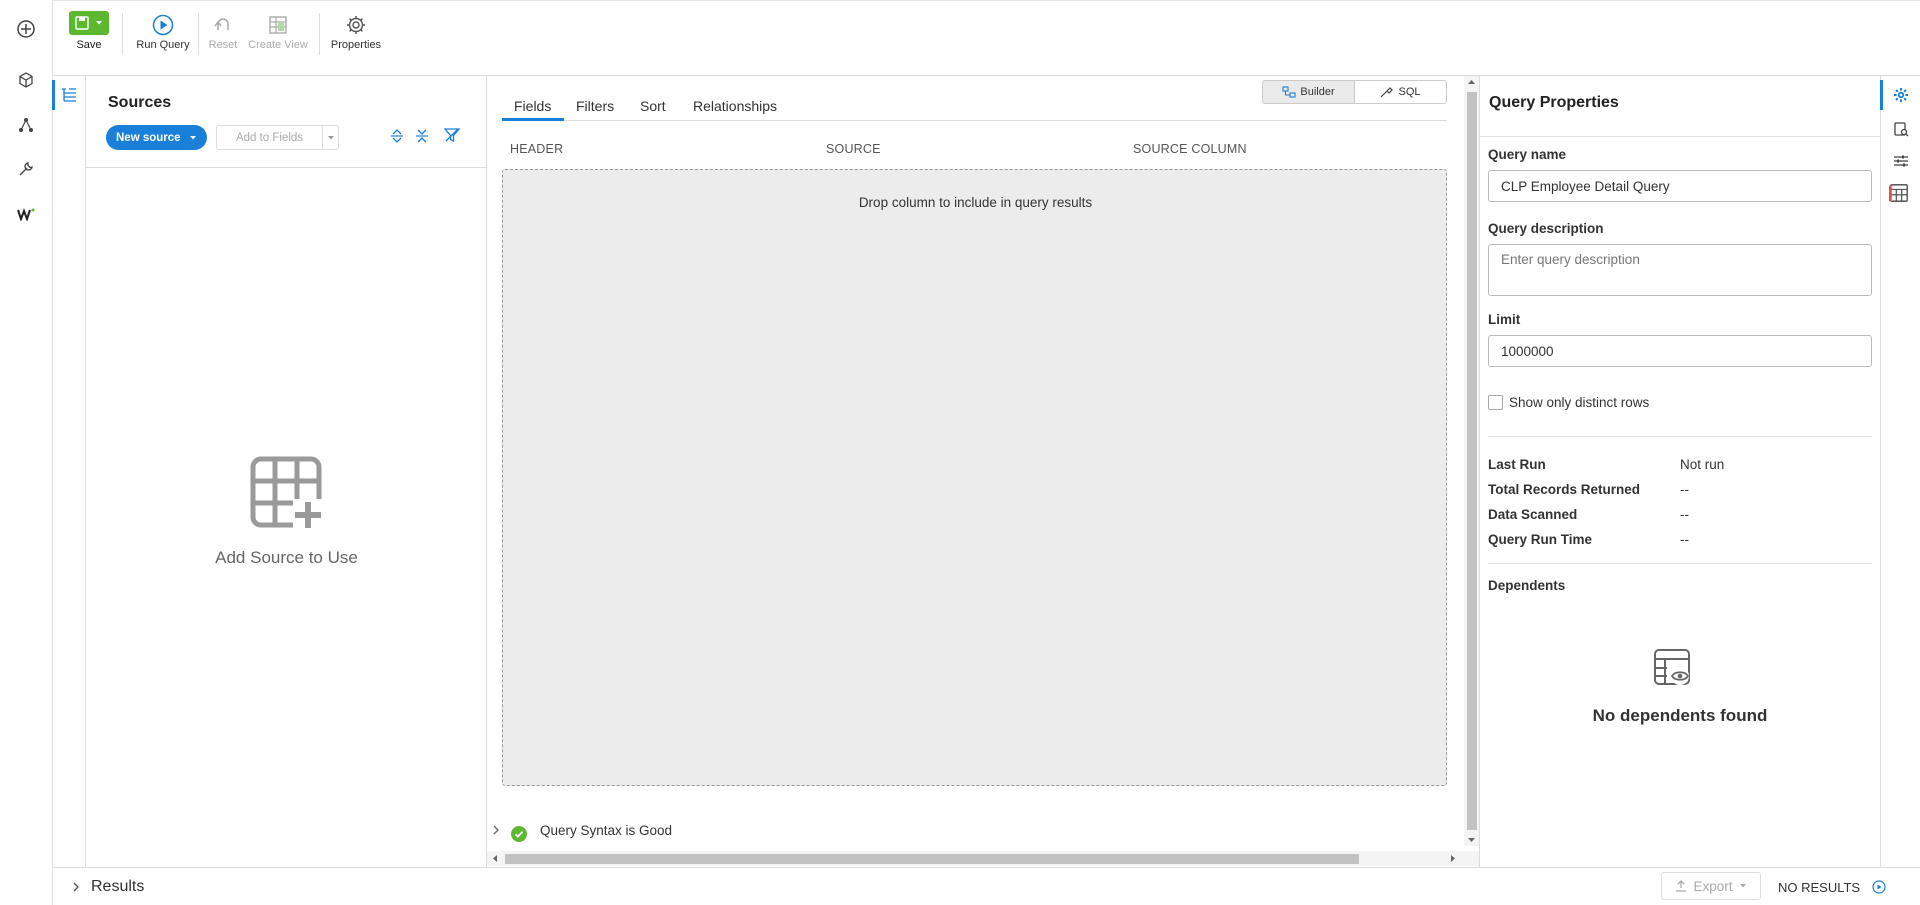  What do you see at coordinates (533, 119) in the screenshot?
I see `active-tab-indicator` at bounding box center [533, 119].